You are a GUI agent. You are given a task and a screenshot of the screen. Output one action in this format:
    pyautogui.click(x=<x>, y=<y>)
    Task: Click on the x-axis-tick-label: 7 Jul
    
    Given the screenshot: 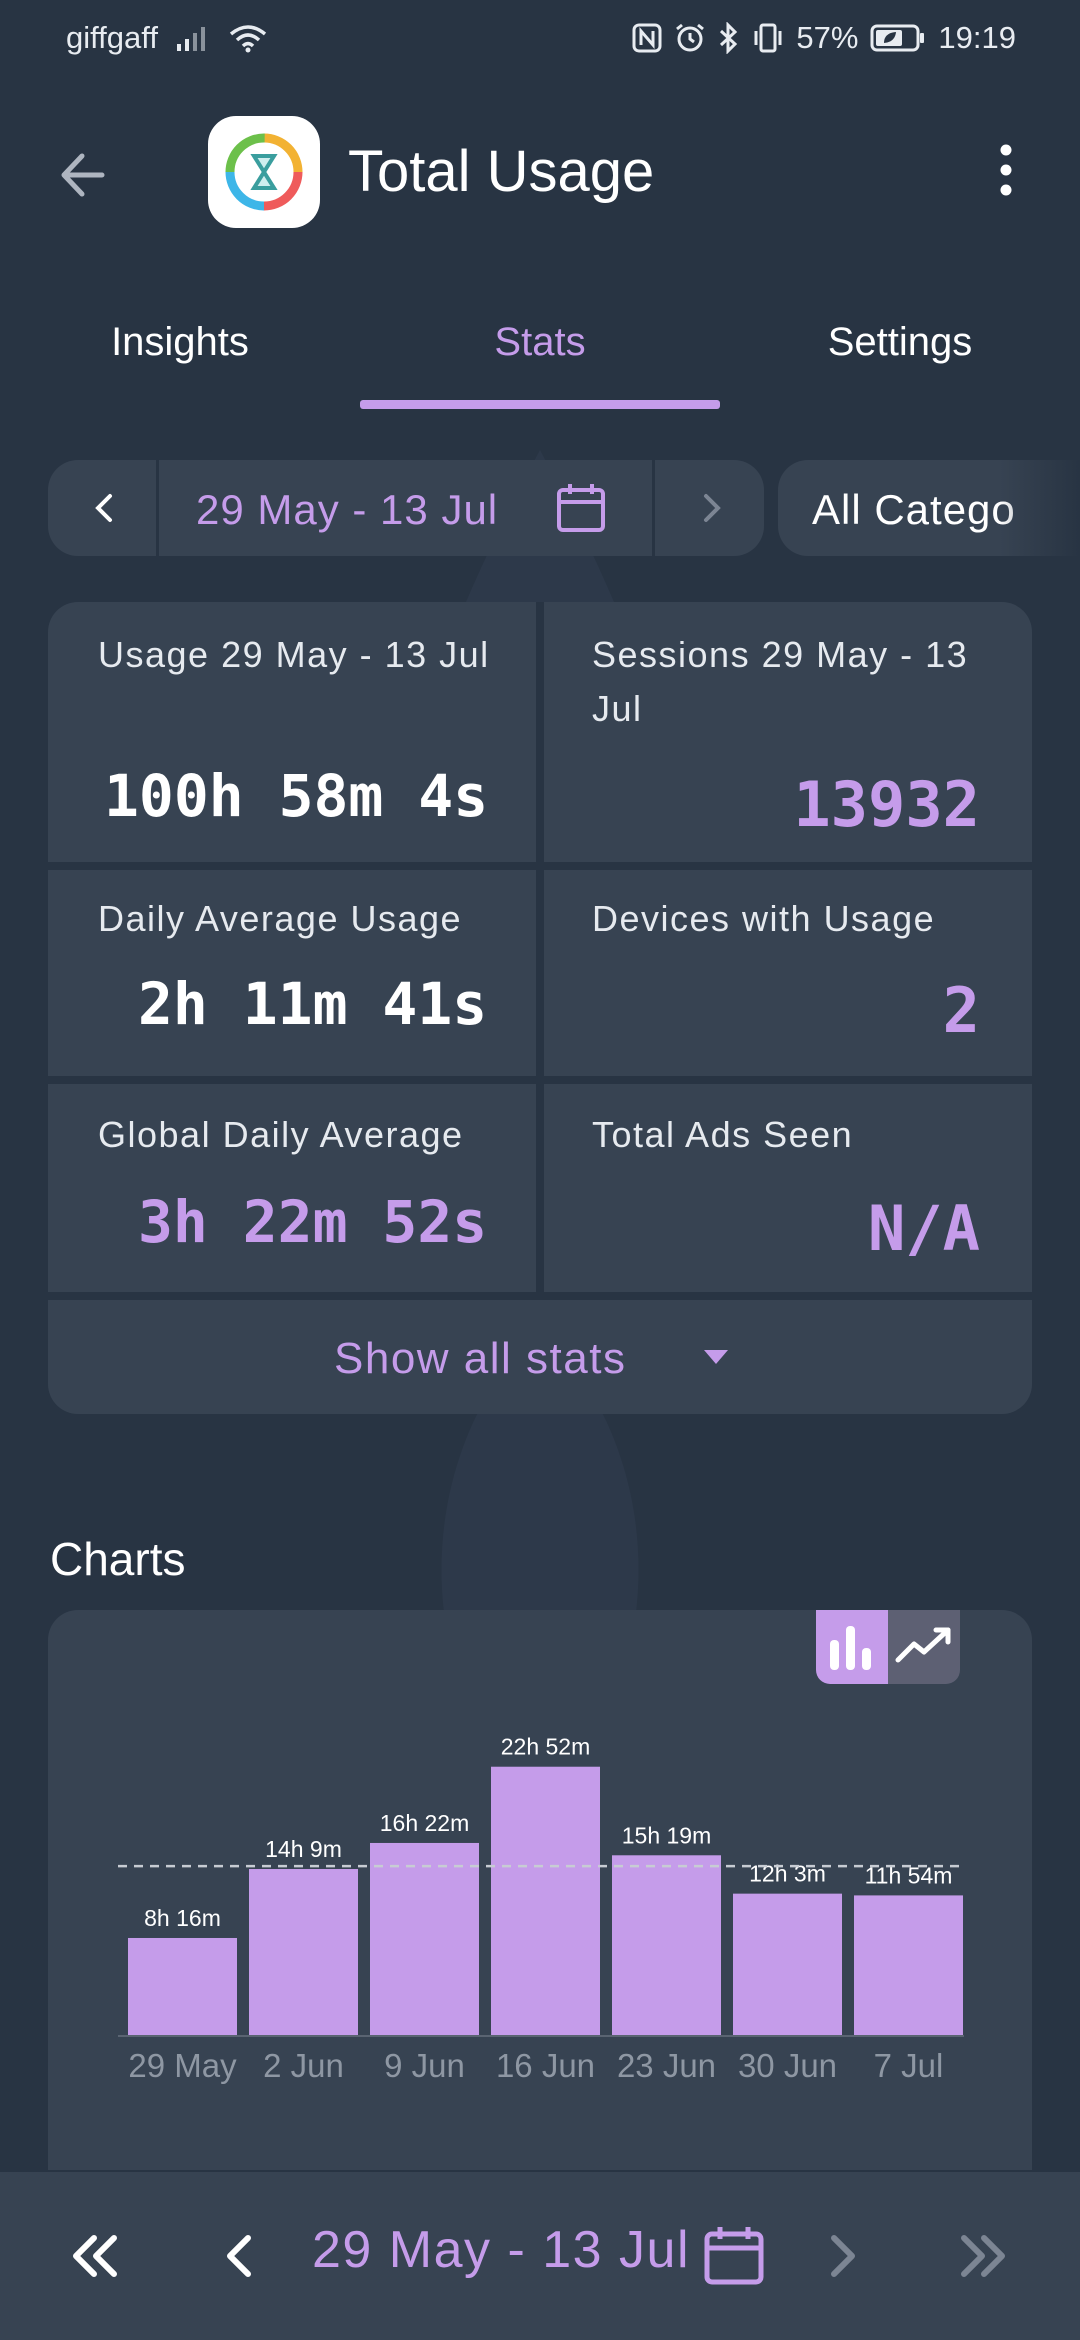 What is the action you would take?
    pyautogui.click(x=909, y=2065)
    